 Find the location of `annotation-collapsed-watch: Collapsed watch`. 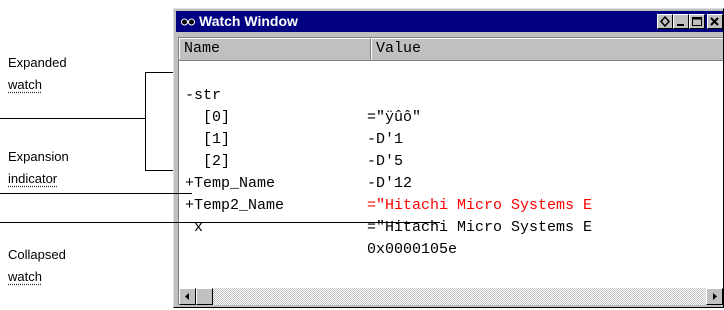

annotation-collapsed-watch: Collapsed watch is located at coordinates (37, 266).